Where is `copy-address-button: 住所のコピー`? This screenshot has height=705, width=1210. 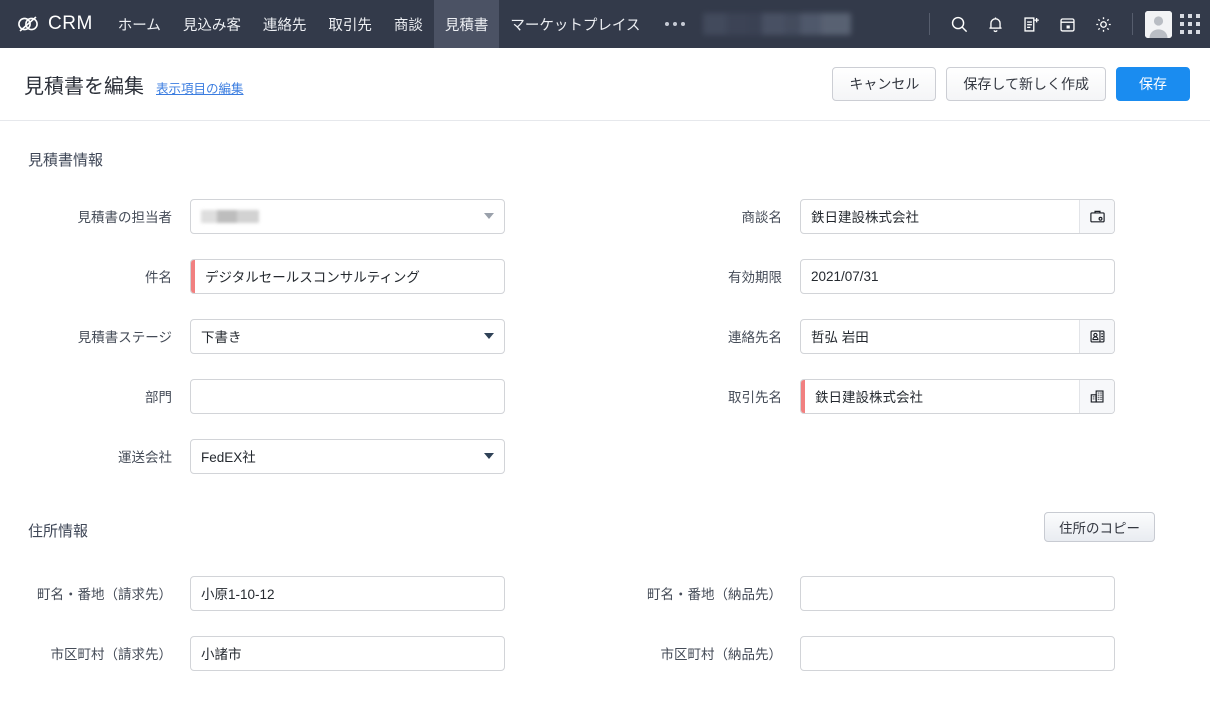 copy-address-button: 住所のコピー is located at coordinates (1099, 527).